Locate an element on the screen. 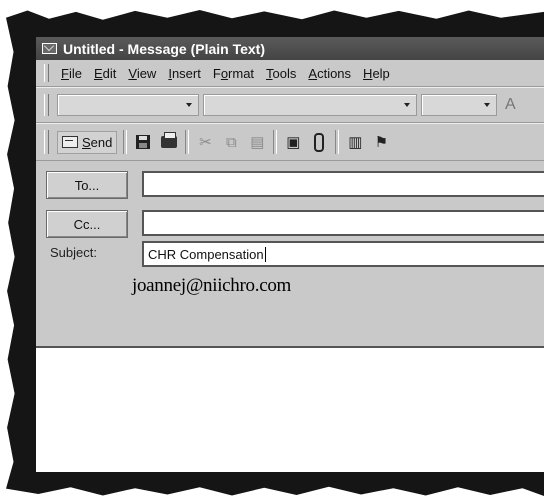 This screenshot has width=544, height=502. envelope-icon is located at coordinates (49, 48).